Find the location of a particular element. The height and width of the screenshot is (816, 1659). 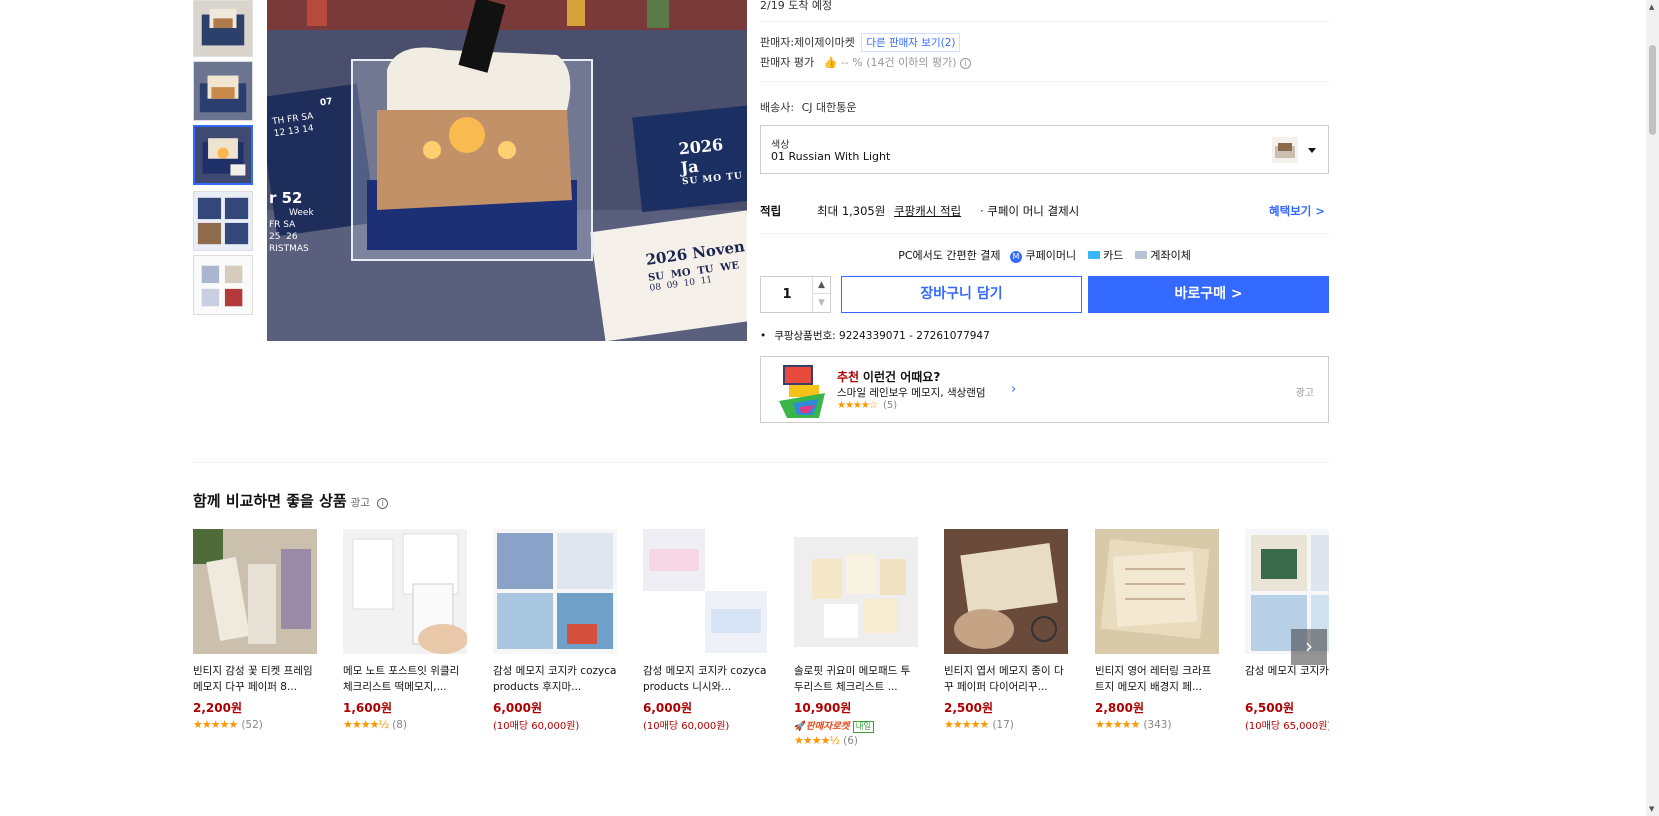

seller-label: 판매자: is located at coordinates (777, 42).